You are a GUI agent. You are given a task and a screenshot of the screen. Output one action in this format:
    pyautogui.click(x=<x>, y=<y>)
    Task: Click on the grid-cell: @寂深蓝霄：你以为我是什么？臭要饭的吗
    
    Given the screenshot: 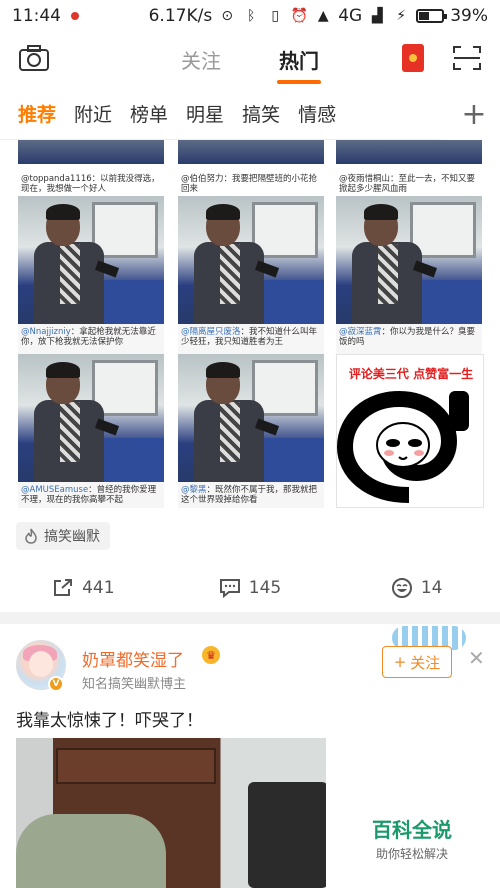 What is the action you would take?
    pyautogui.click(x=409, y=275)
    